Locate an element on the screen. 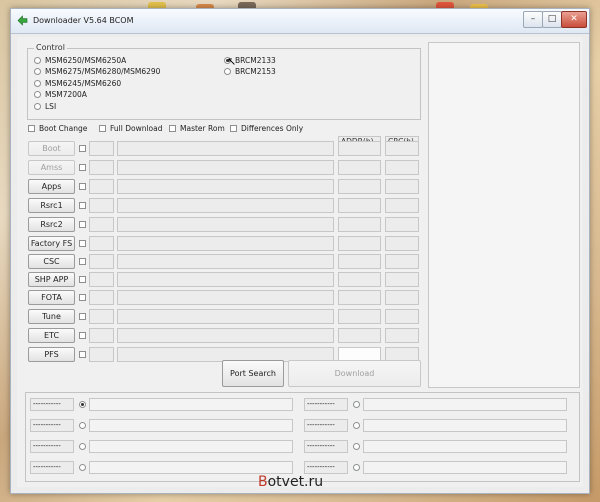 This screenshot has width=600, height=502. full-download-label: Full Download is located at coordinates (136, 128).